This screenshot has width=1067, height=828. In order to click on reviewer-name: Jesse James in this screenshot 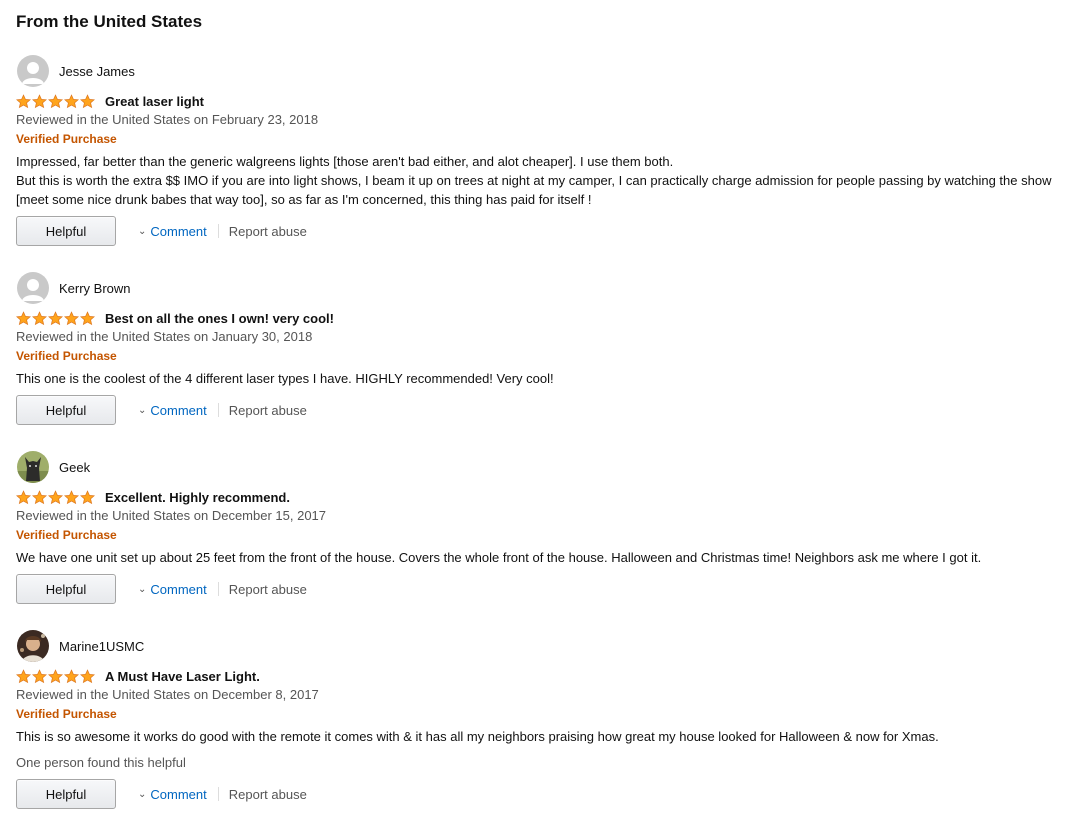, I will do `click(97, 71)`.